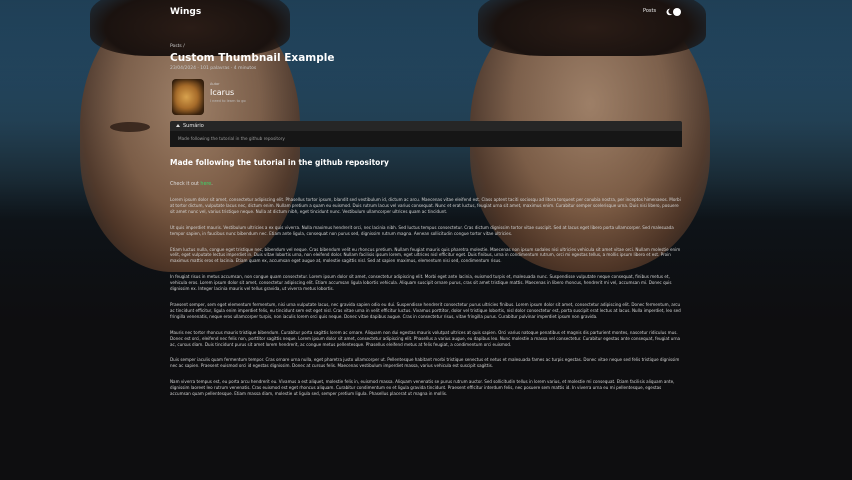 The image size is (852, 480). I want to click on toc-label: Sumário, so click(193, 126).